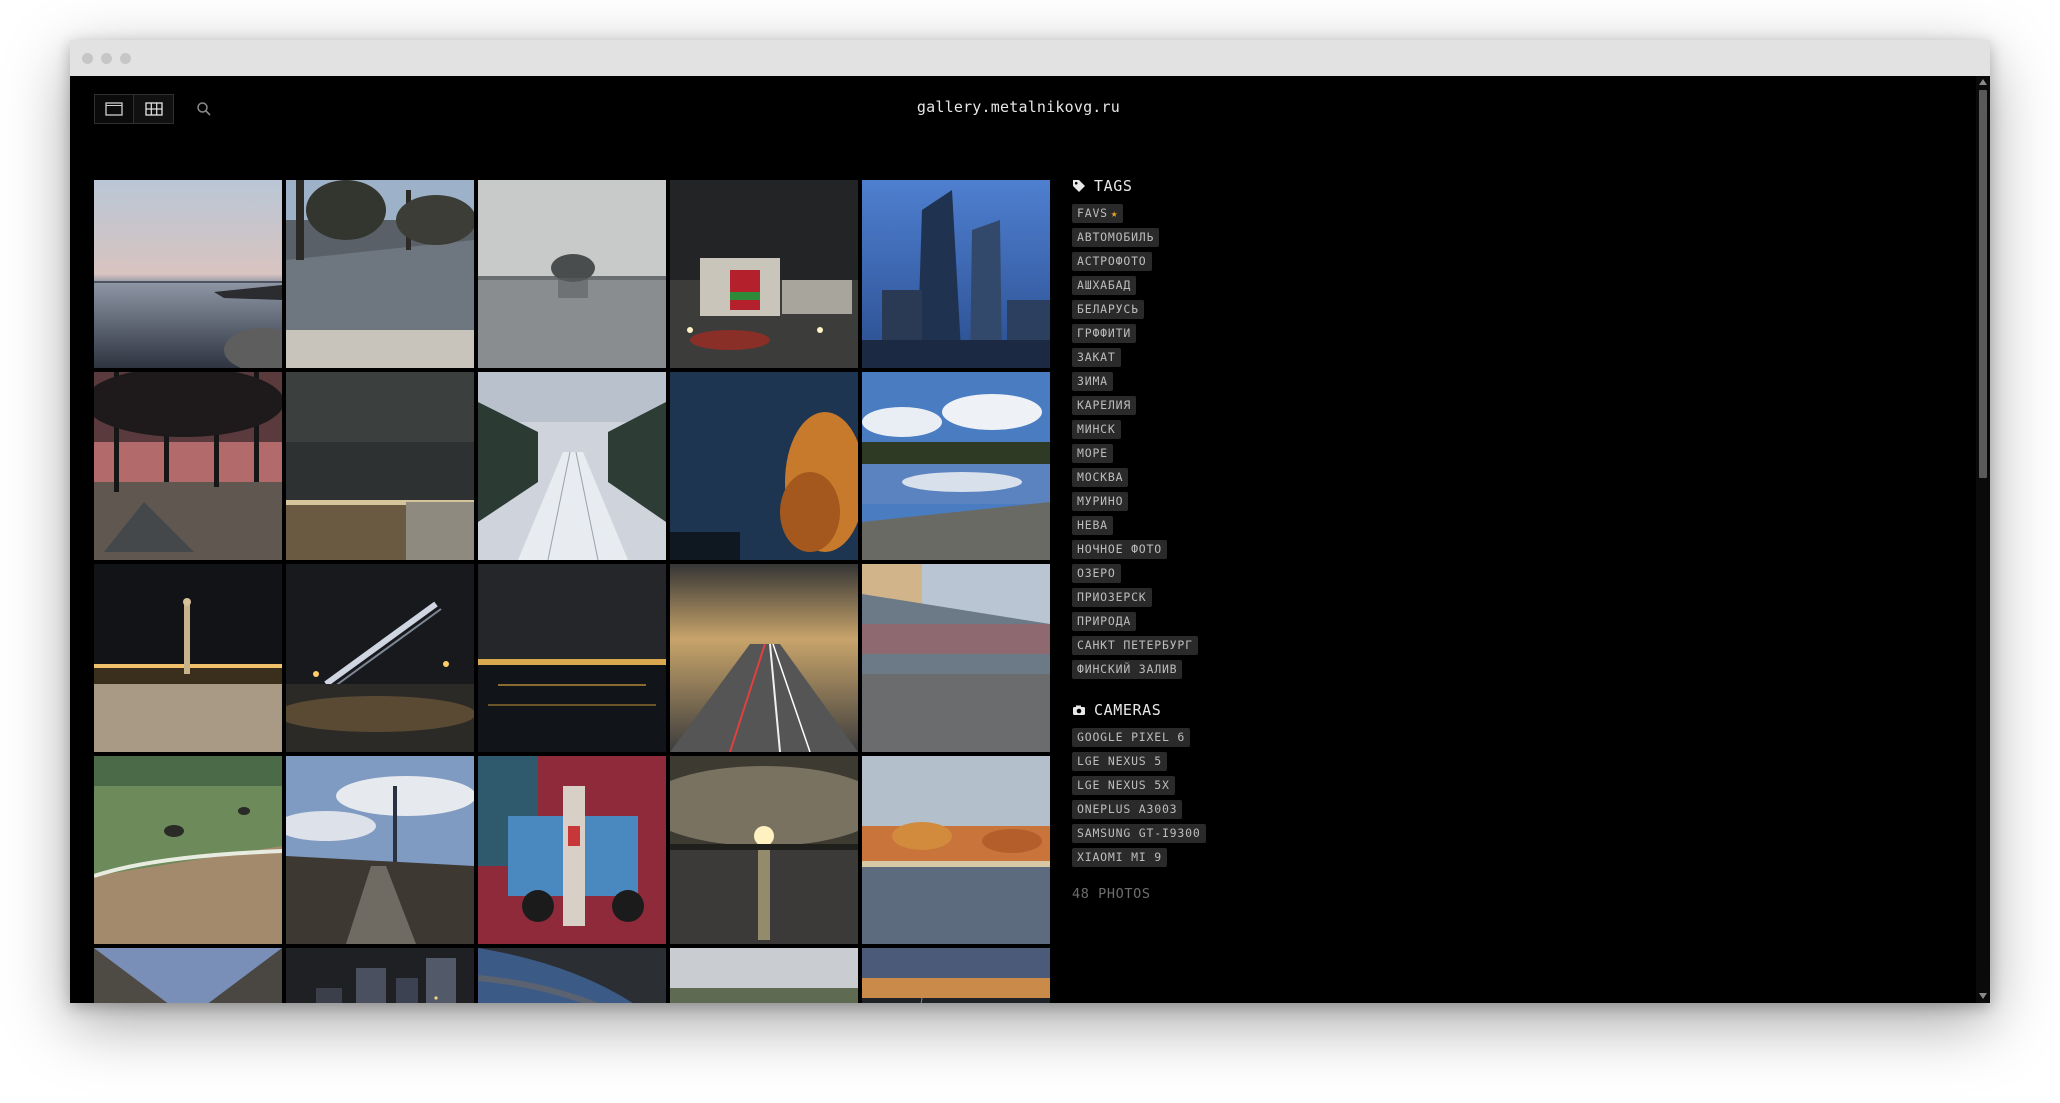  What do you see at coordinates (1092, 525) in the screenshot?
I see `tag-item: НЕВА` at bounding box center [1092, 525].